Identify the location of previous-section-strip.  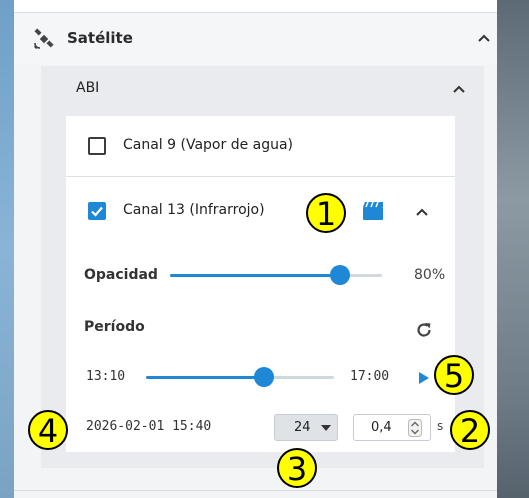
(255, 6).